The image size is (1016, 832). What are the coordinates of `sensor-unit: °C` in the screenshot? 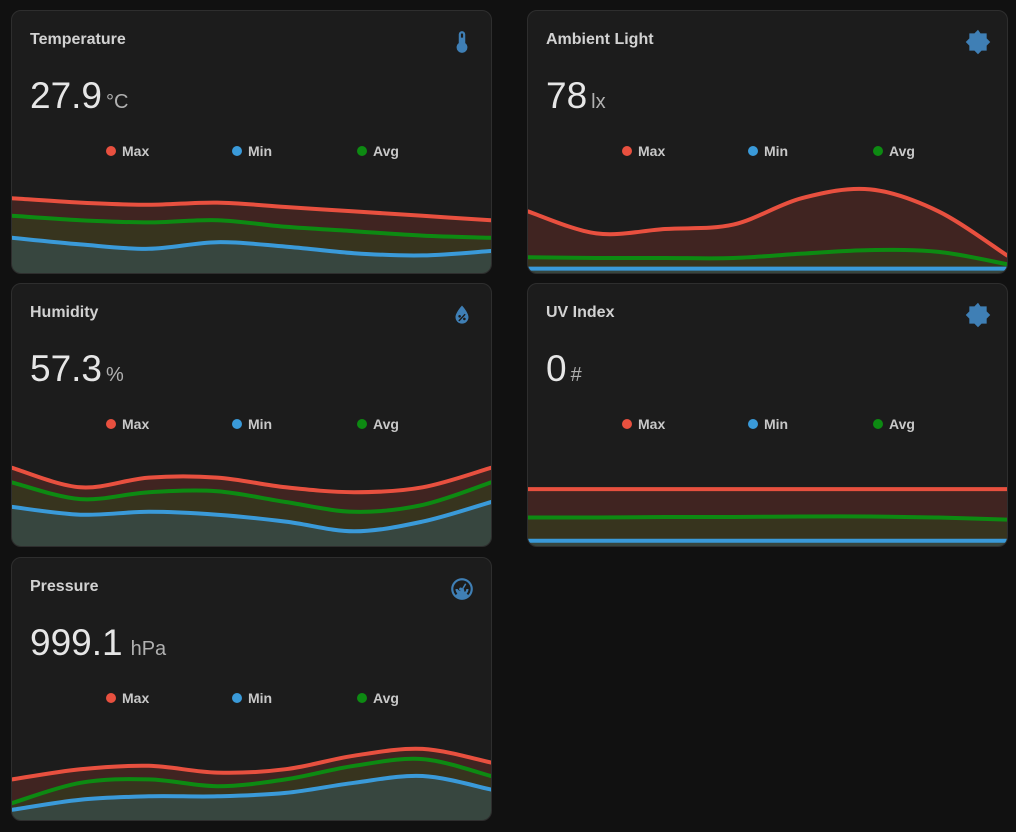 It's located at (117, 102).